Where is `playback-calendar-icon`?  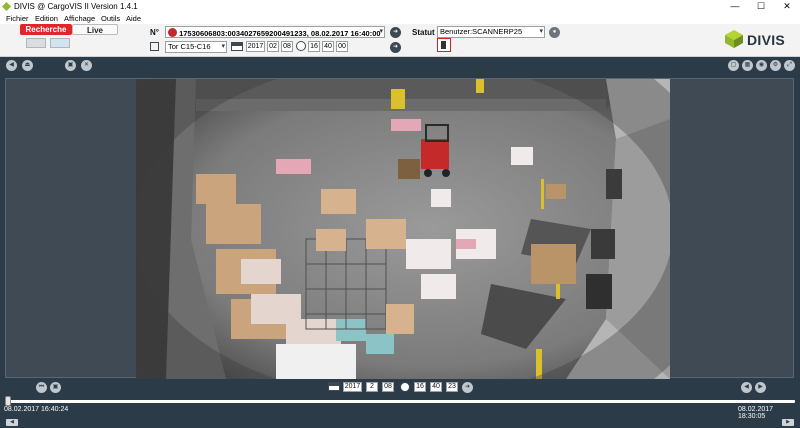
playback-calendar-icon is located at coordinates (334, 386).